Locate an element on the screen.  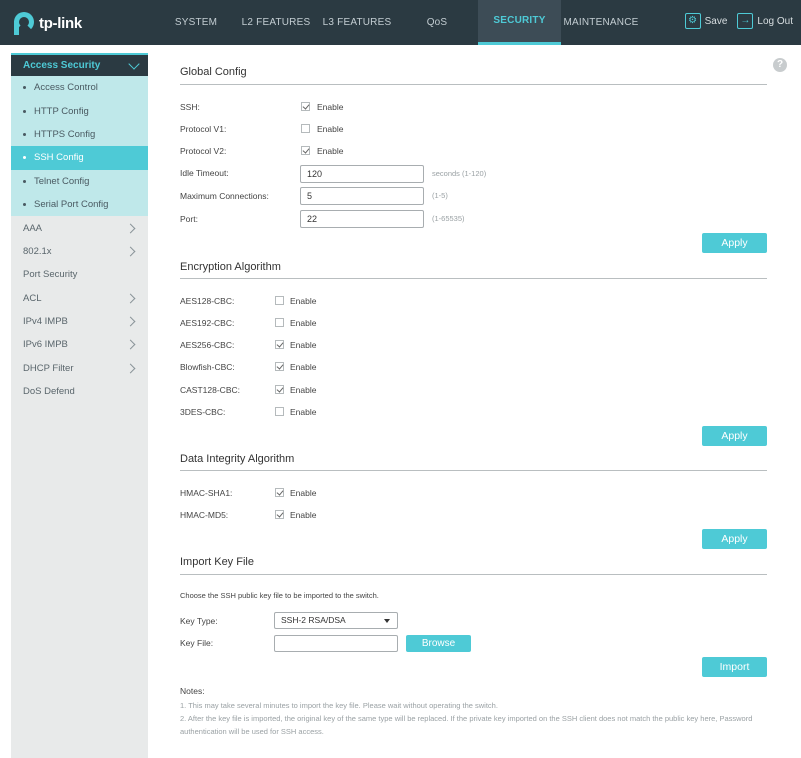
sidebar-item-label: Port Security is located at coordinates (50, 275).